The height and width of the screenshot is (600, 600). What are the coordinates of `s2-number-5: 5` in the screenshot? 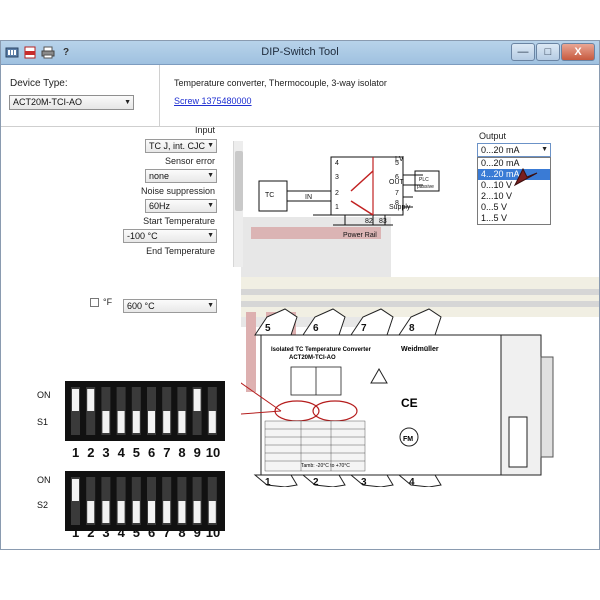 It's located at (136, 532).